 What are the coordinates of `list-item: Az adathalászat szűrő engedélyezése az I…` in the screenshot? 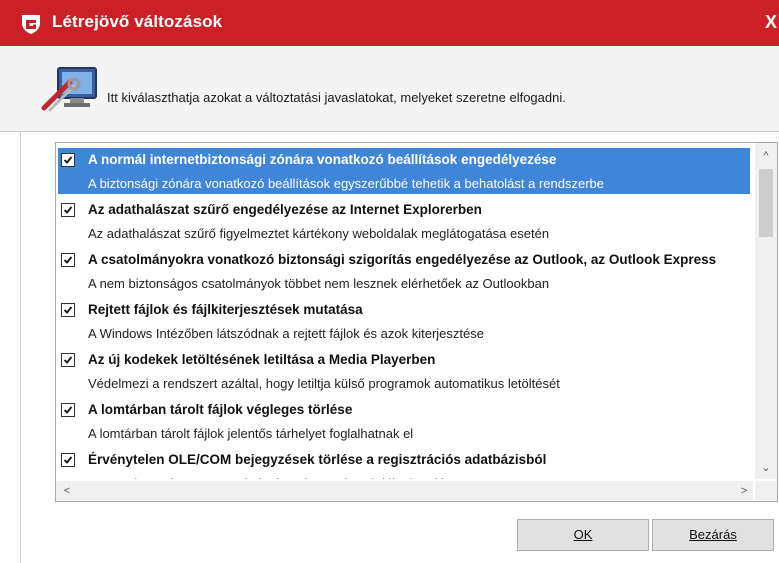 It's located at (404, 220).